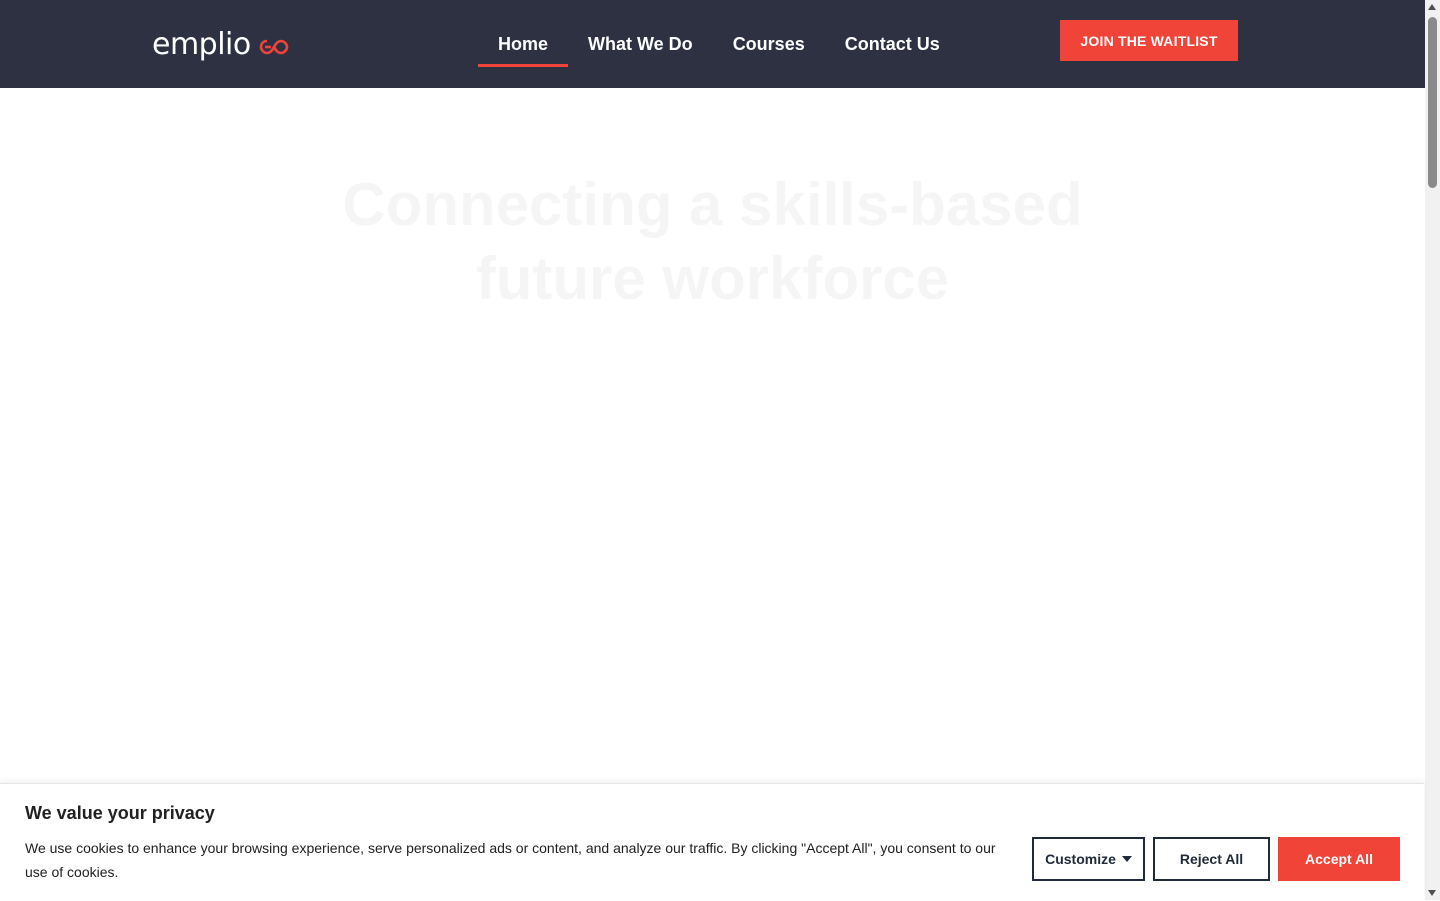 The height and width of the screenshot is (901, 1440). I want to click on nav-home: Home, so click(523, 44).